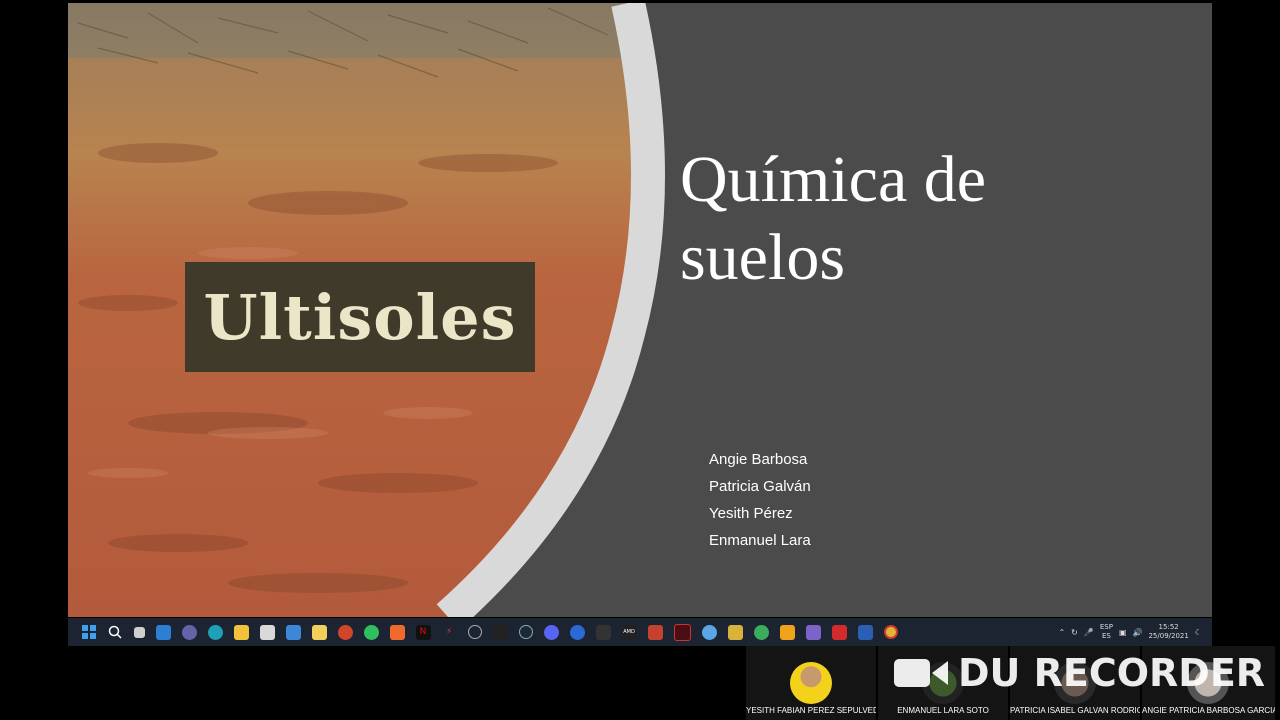 This screenshot has width=1280, height=720. What do you see at coordinates (1112, 673) in the screenshot?
I see `watermark-text: DU RECORDER` at bounding box center [1112, 673].